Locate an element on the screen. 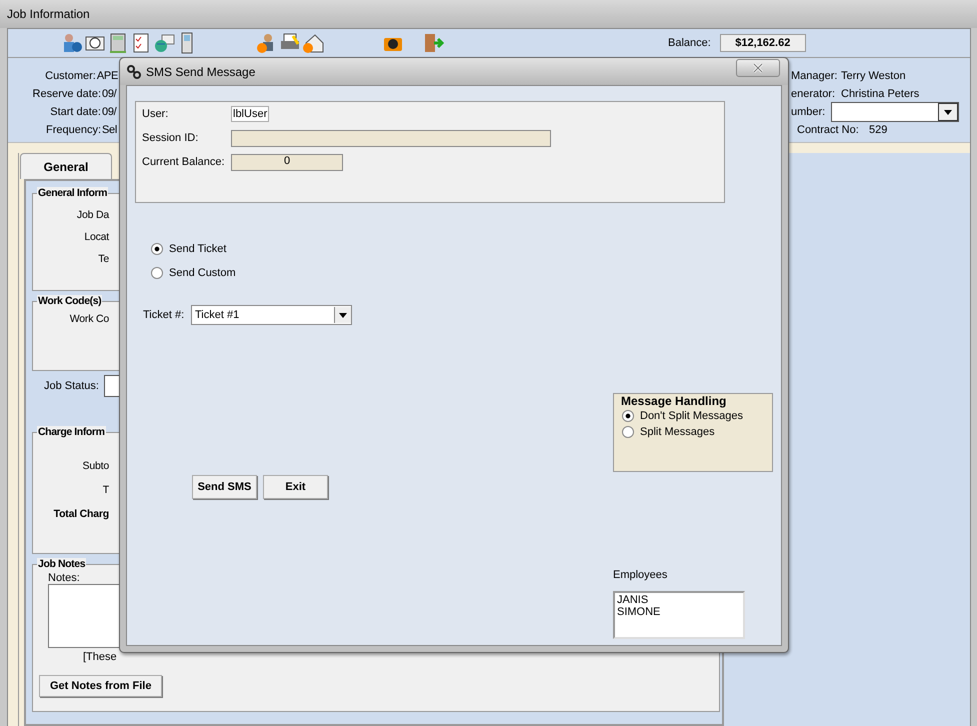  close-icon is located at coordinates (758, 67).